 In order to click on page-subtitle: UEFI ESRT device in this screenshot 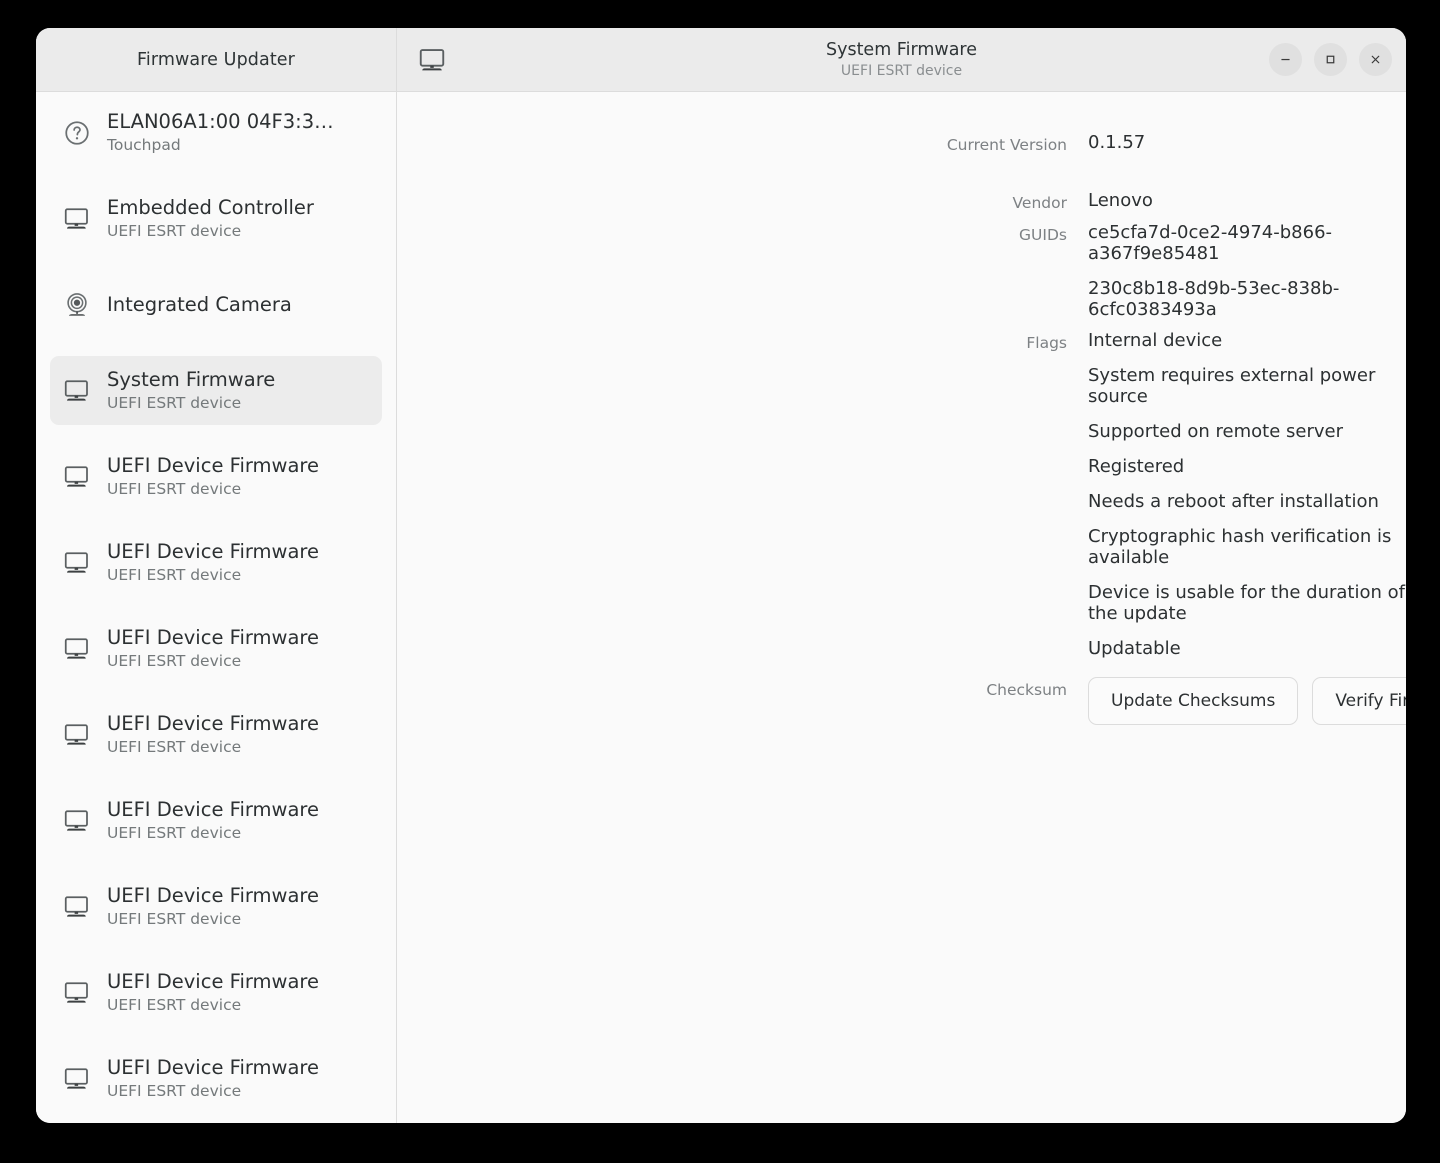, I will do `click(901, 70)`.